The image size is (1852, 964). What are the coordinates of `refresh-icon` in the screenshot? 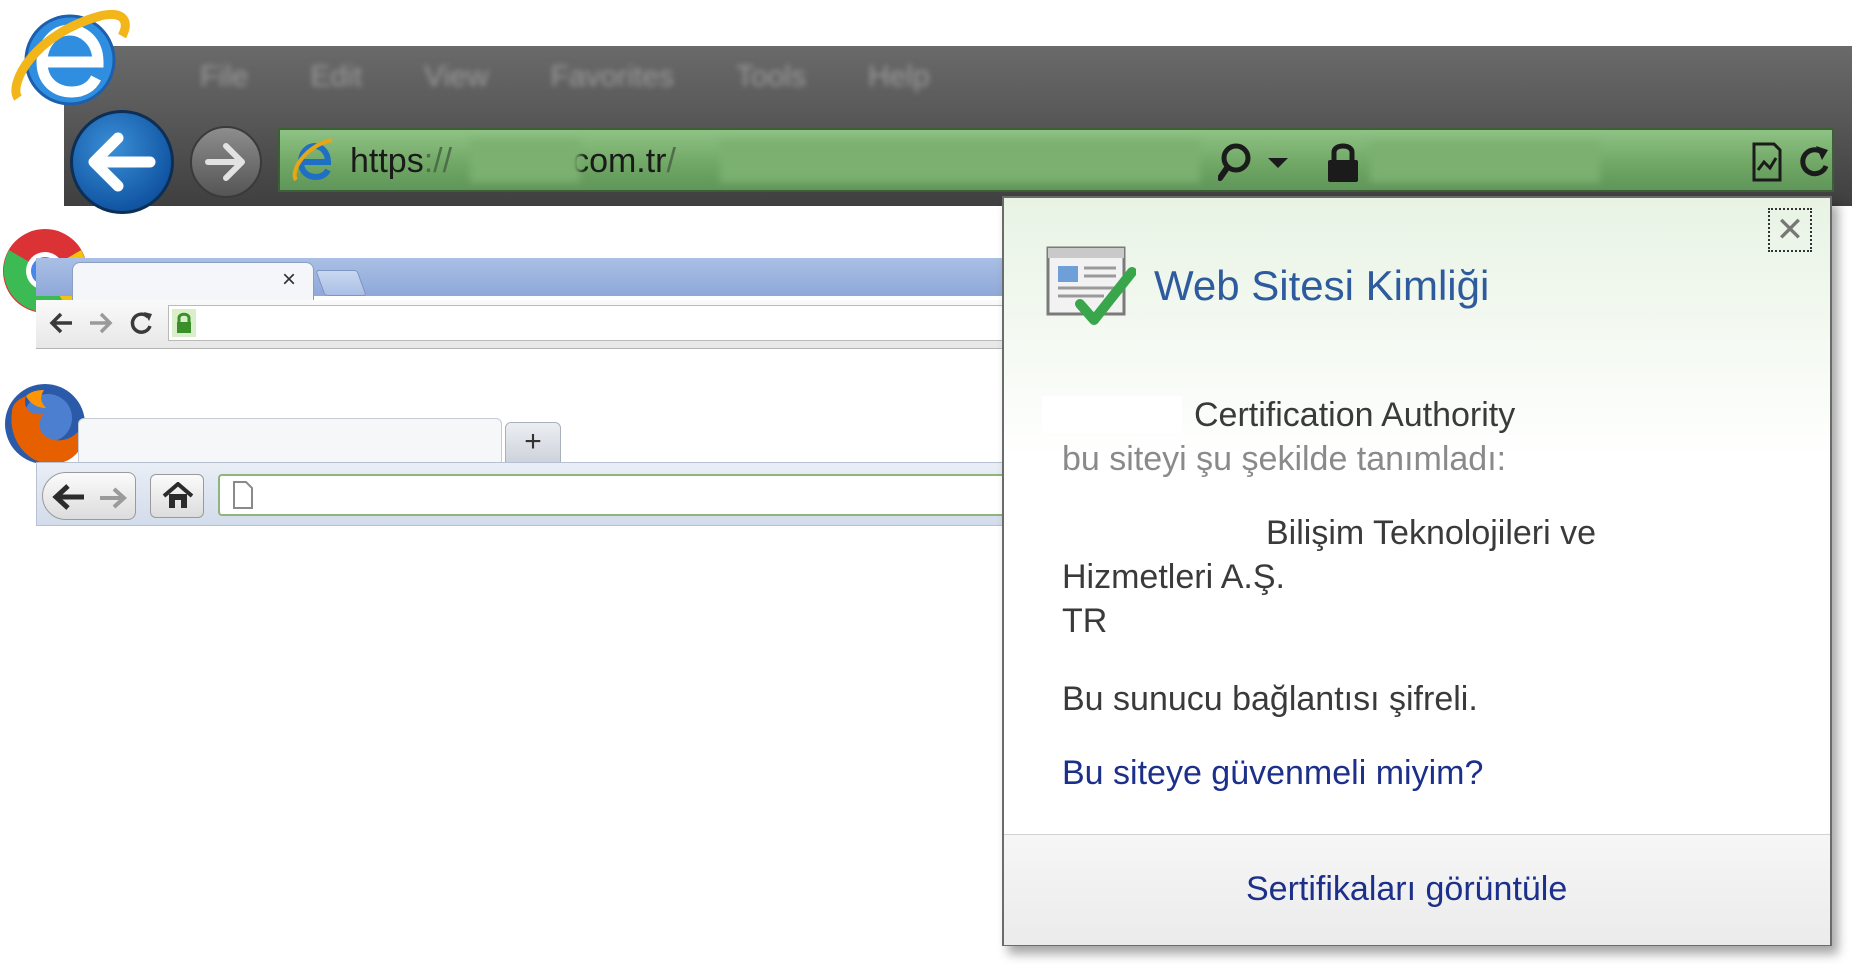 It's located at (1814, 162).